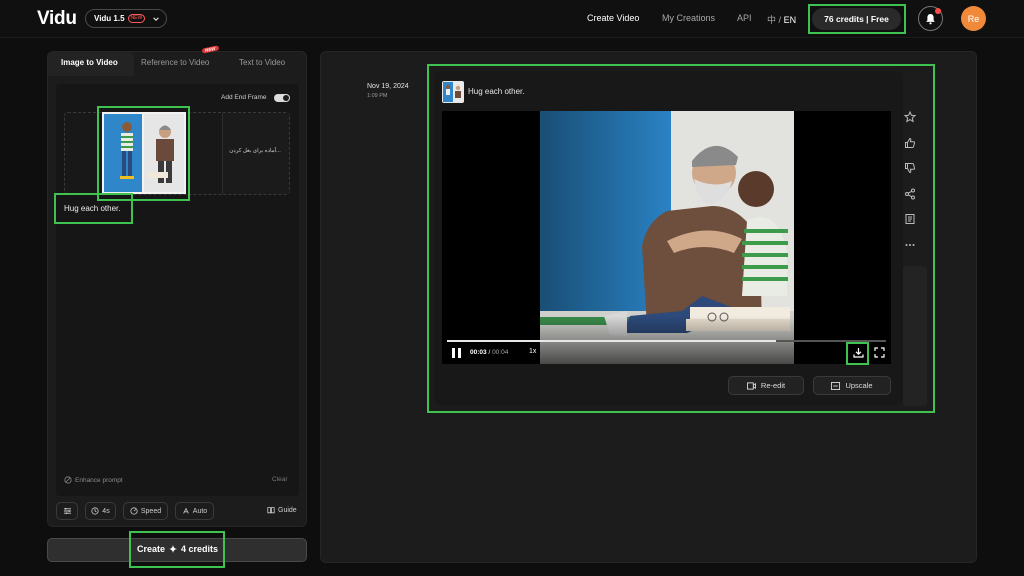  Describe the element at coordinates (688, 18) in the screenshot. I see `nav-my-creations: My Creations` at that location.